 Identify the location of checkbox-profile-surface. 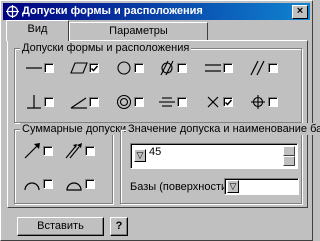
(90, 184).